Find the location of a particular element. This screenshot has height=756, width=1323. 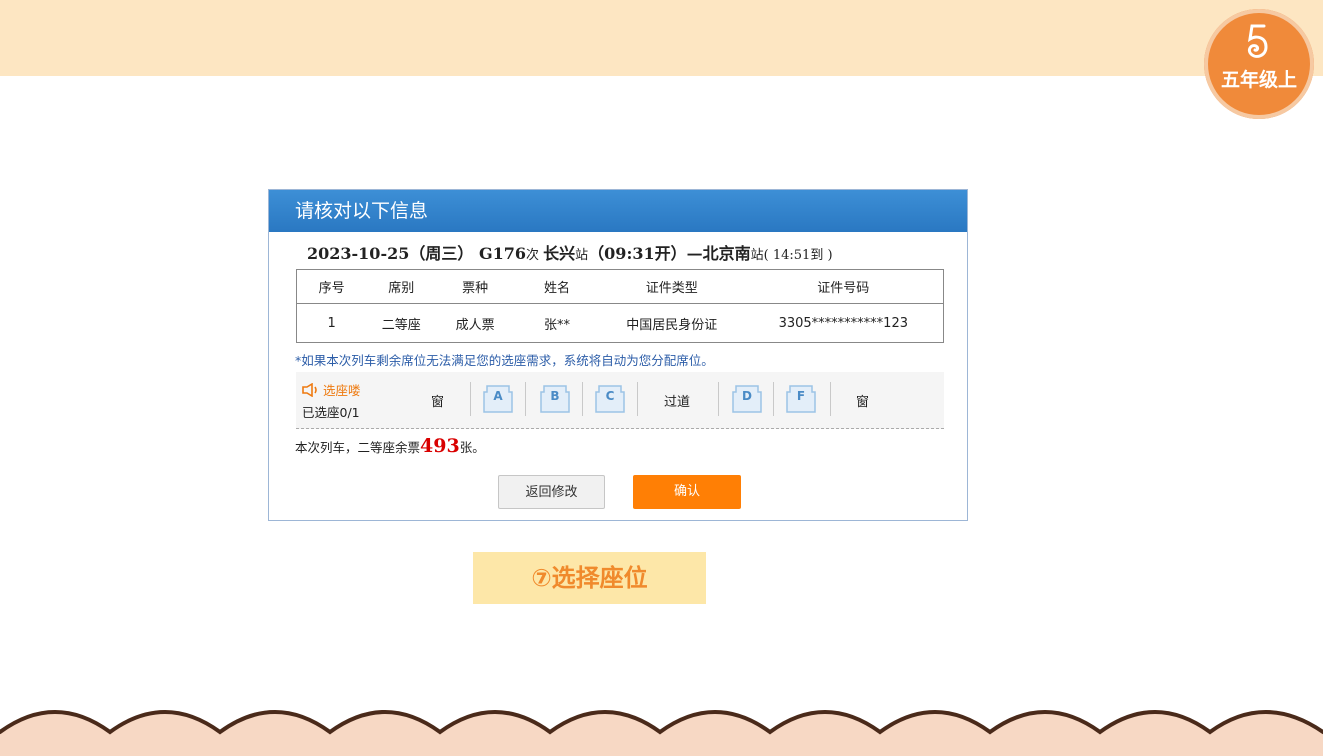

confirm-button: 确认 is located at coordinates (687, 492).